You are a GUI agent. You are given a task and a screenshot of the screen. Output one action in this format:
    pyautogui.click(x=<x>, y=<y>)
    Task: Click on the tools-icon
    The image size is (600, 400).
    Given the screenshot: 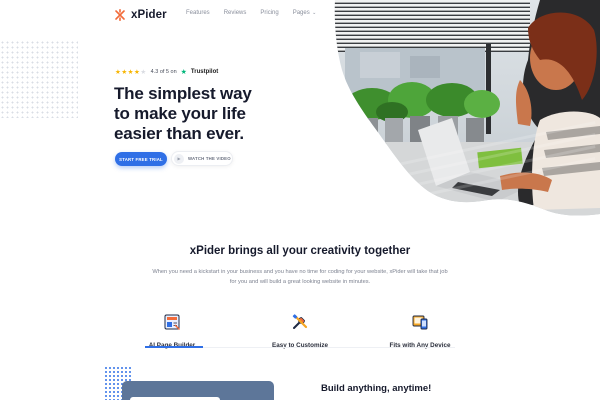 What is the action you would take?
    pyautogui.click(x=300, y=321)
    